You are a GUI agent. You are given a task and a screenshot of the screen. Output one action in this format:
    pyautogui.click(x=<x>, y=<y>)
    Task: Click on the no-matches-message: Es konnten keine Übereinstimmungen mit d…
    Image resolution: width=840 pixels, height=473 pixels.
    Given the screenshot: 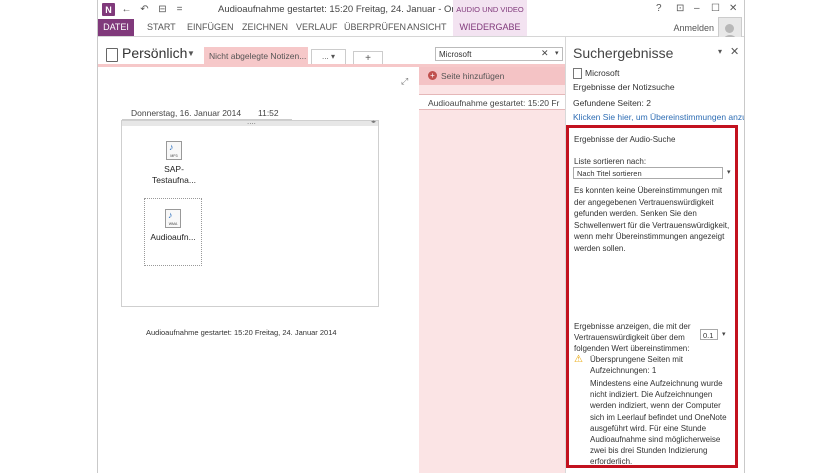 What is the action you would take?
    pyautogui.click(x=652, y=219)
    